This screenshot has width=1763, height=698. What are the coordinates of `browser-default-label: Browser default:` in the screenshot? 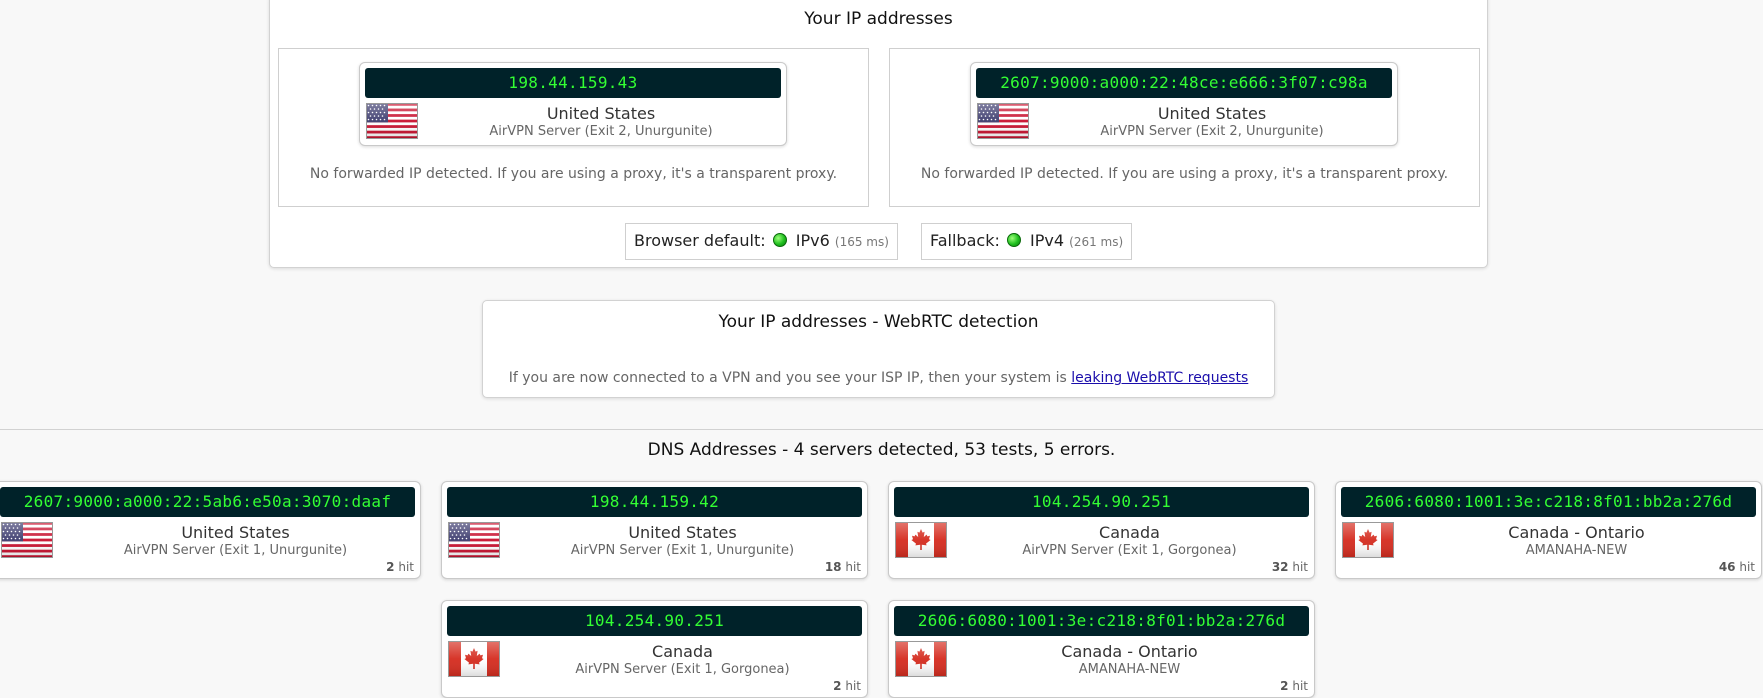 It's located at (700, 240).